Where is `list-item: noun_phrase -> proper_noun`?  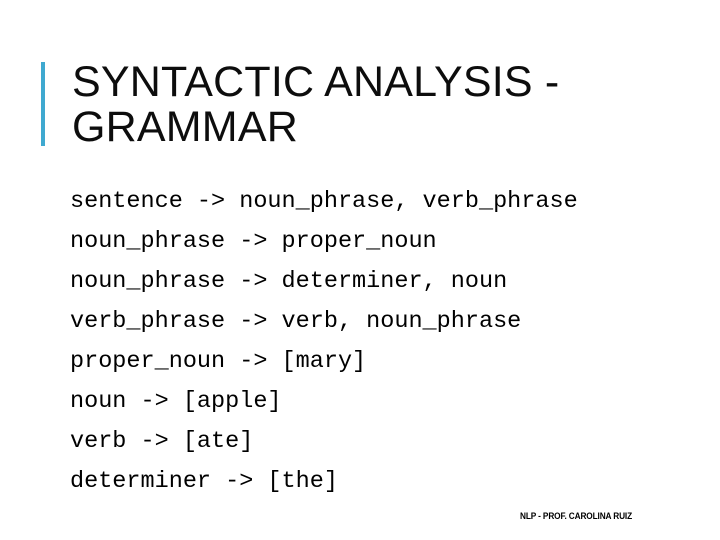
list-item: noun_phrase -> proper_noun is located at coordinates (253, 241).